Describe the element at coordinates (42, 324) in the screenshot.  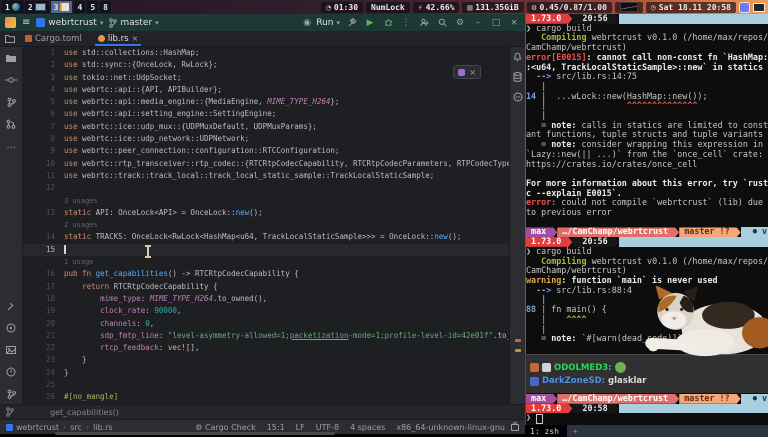
I see `line-number: 20` at that location.